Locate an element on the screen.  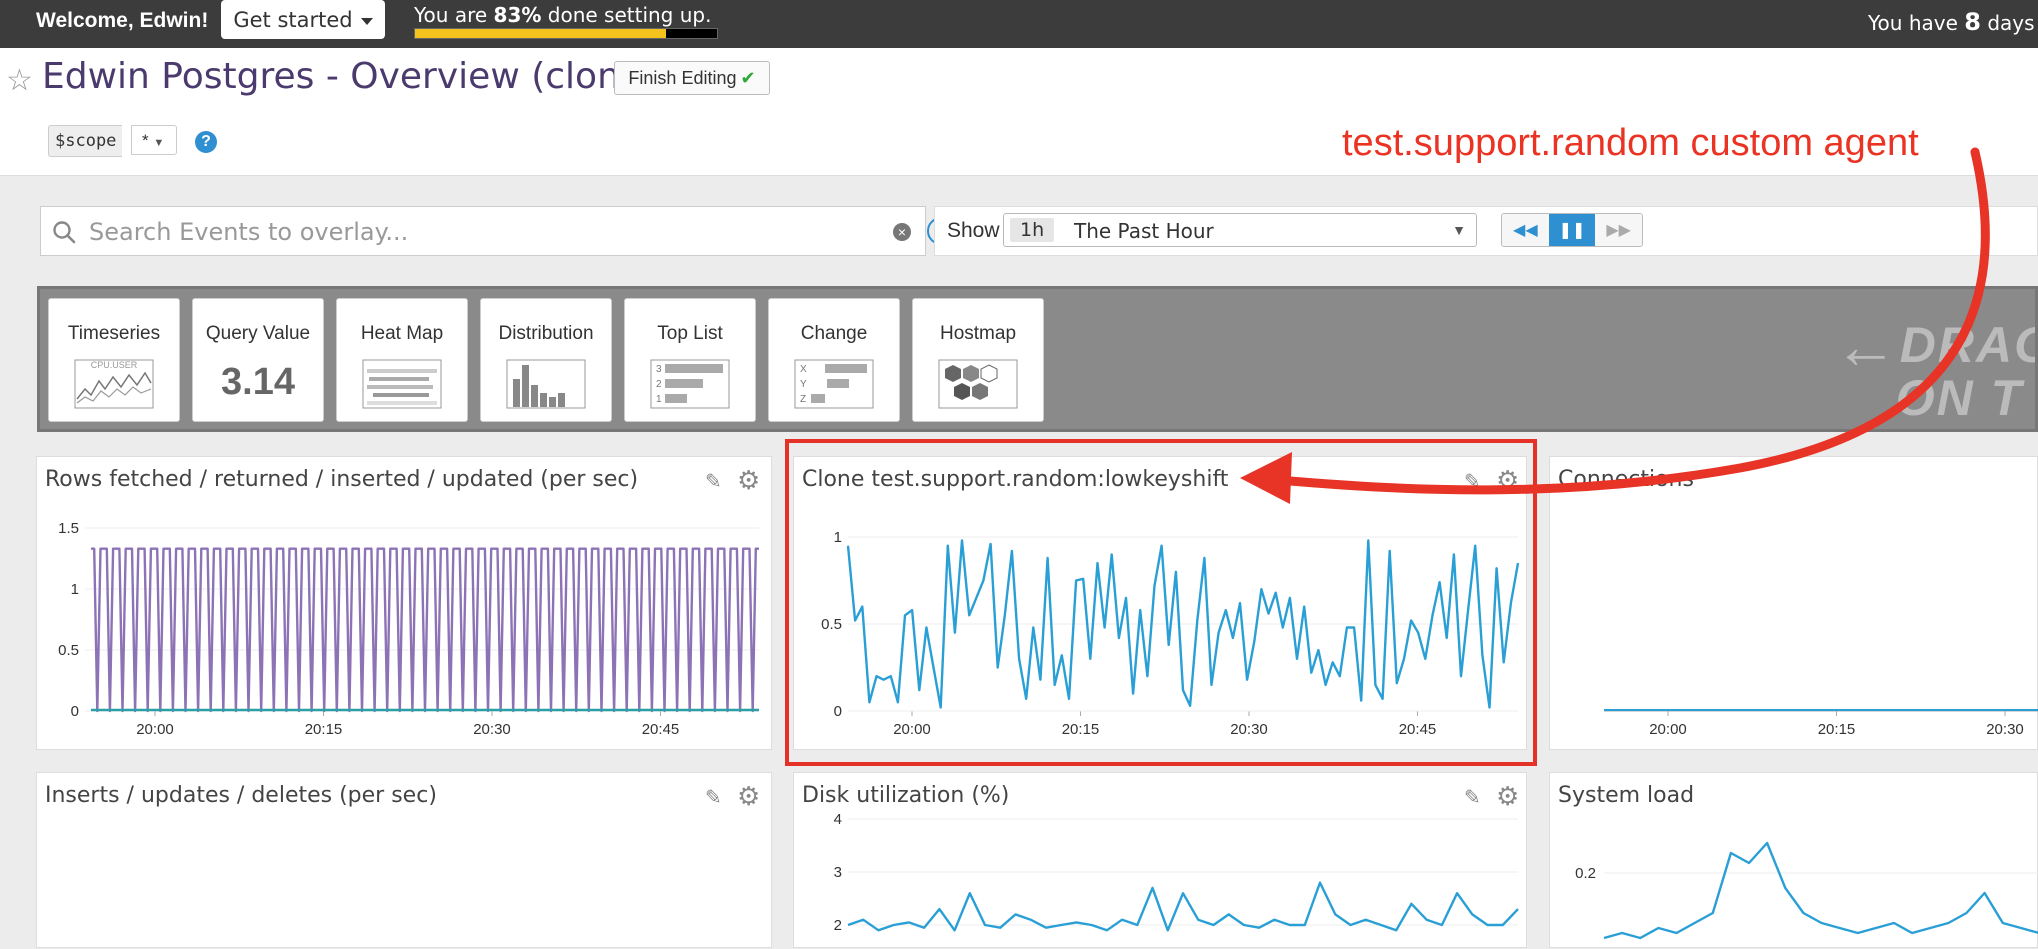
pause-icon: ❚❚ is located at coordinates (1572, 230).